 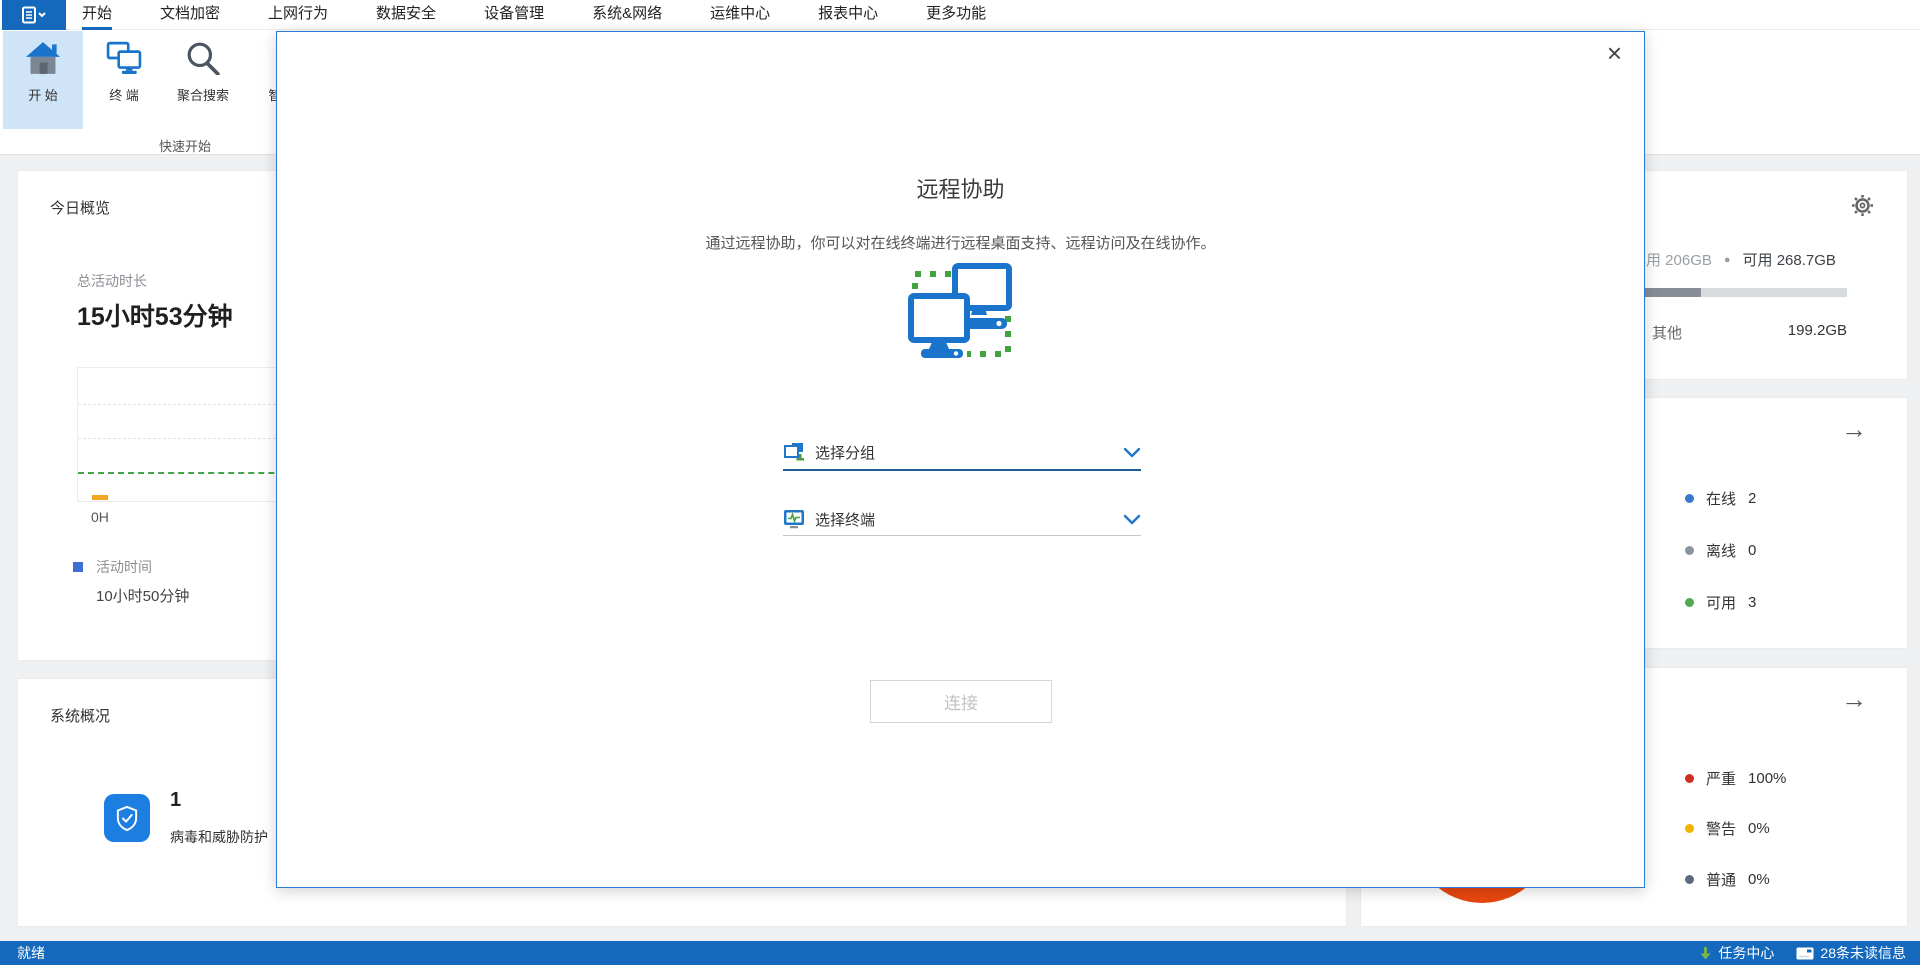 I want to click on menu-item-ops-center: 运维中心, so click(x=740, y=15).